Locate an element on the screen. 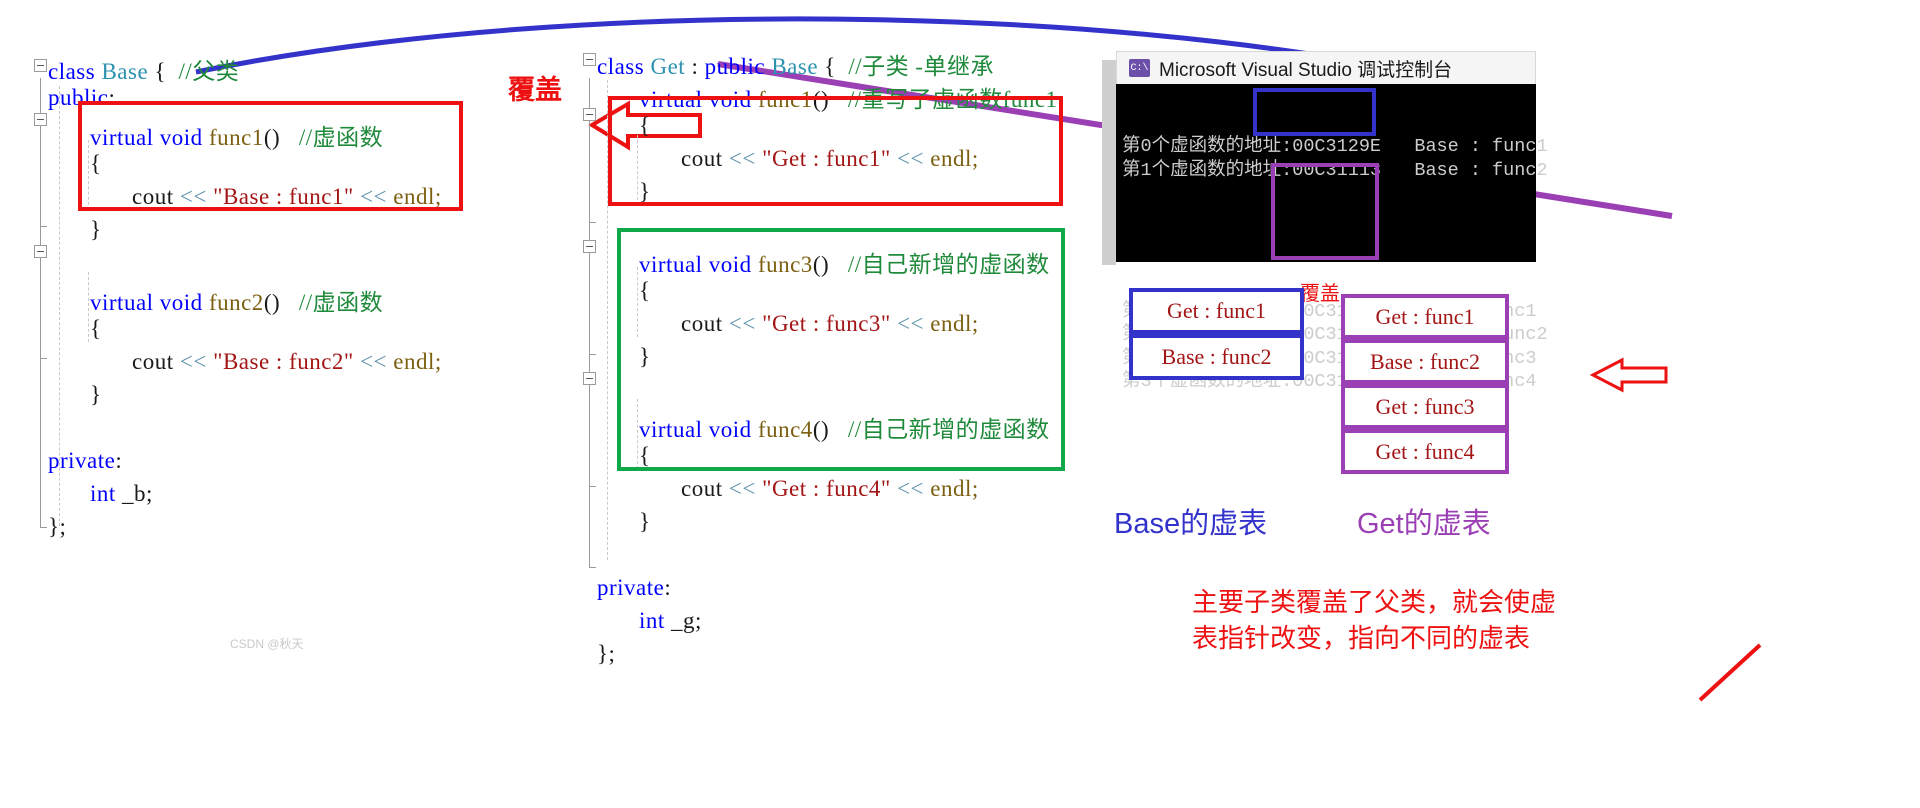 The width and height of the screenshot is (1920, 808). console-highlight-base-vtable is located at coordinates (1314, 112).